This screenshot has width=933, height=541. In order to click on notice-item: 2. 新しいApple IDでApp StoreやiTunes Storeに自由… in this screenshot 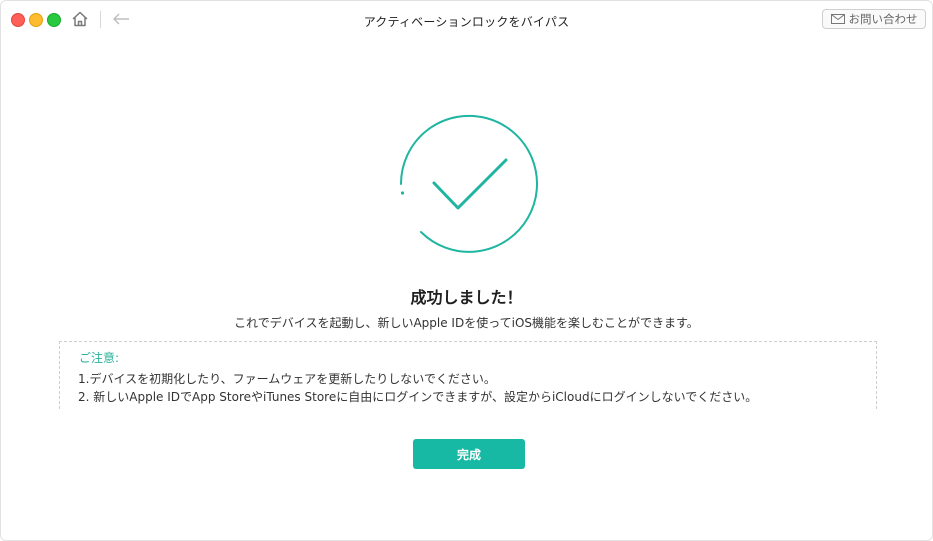, I will do `click(418, 397)`.